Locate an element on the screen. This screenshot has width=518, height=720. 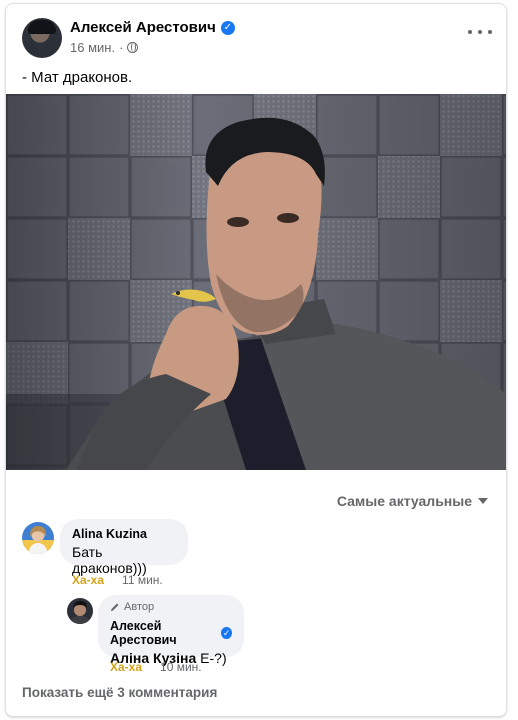
post-author: Алексей Арестович ✓ is located at coordinates (152, 27).